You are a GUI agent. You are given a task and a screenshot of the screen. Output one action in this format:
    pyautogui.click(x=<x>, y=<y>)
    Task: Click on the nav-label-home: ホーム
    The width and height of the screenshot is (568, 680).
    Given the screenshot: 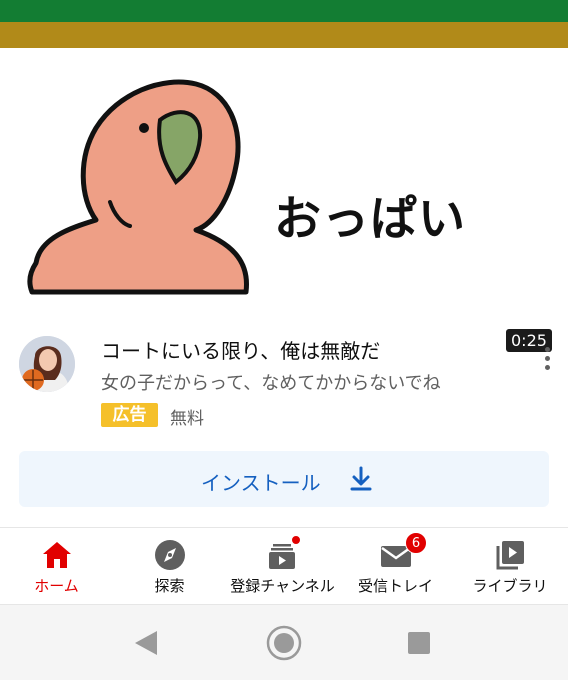 What is the action you would take?
    pyautogui.click(x=56, y=586)
    